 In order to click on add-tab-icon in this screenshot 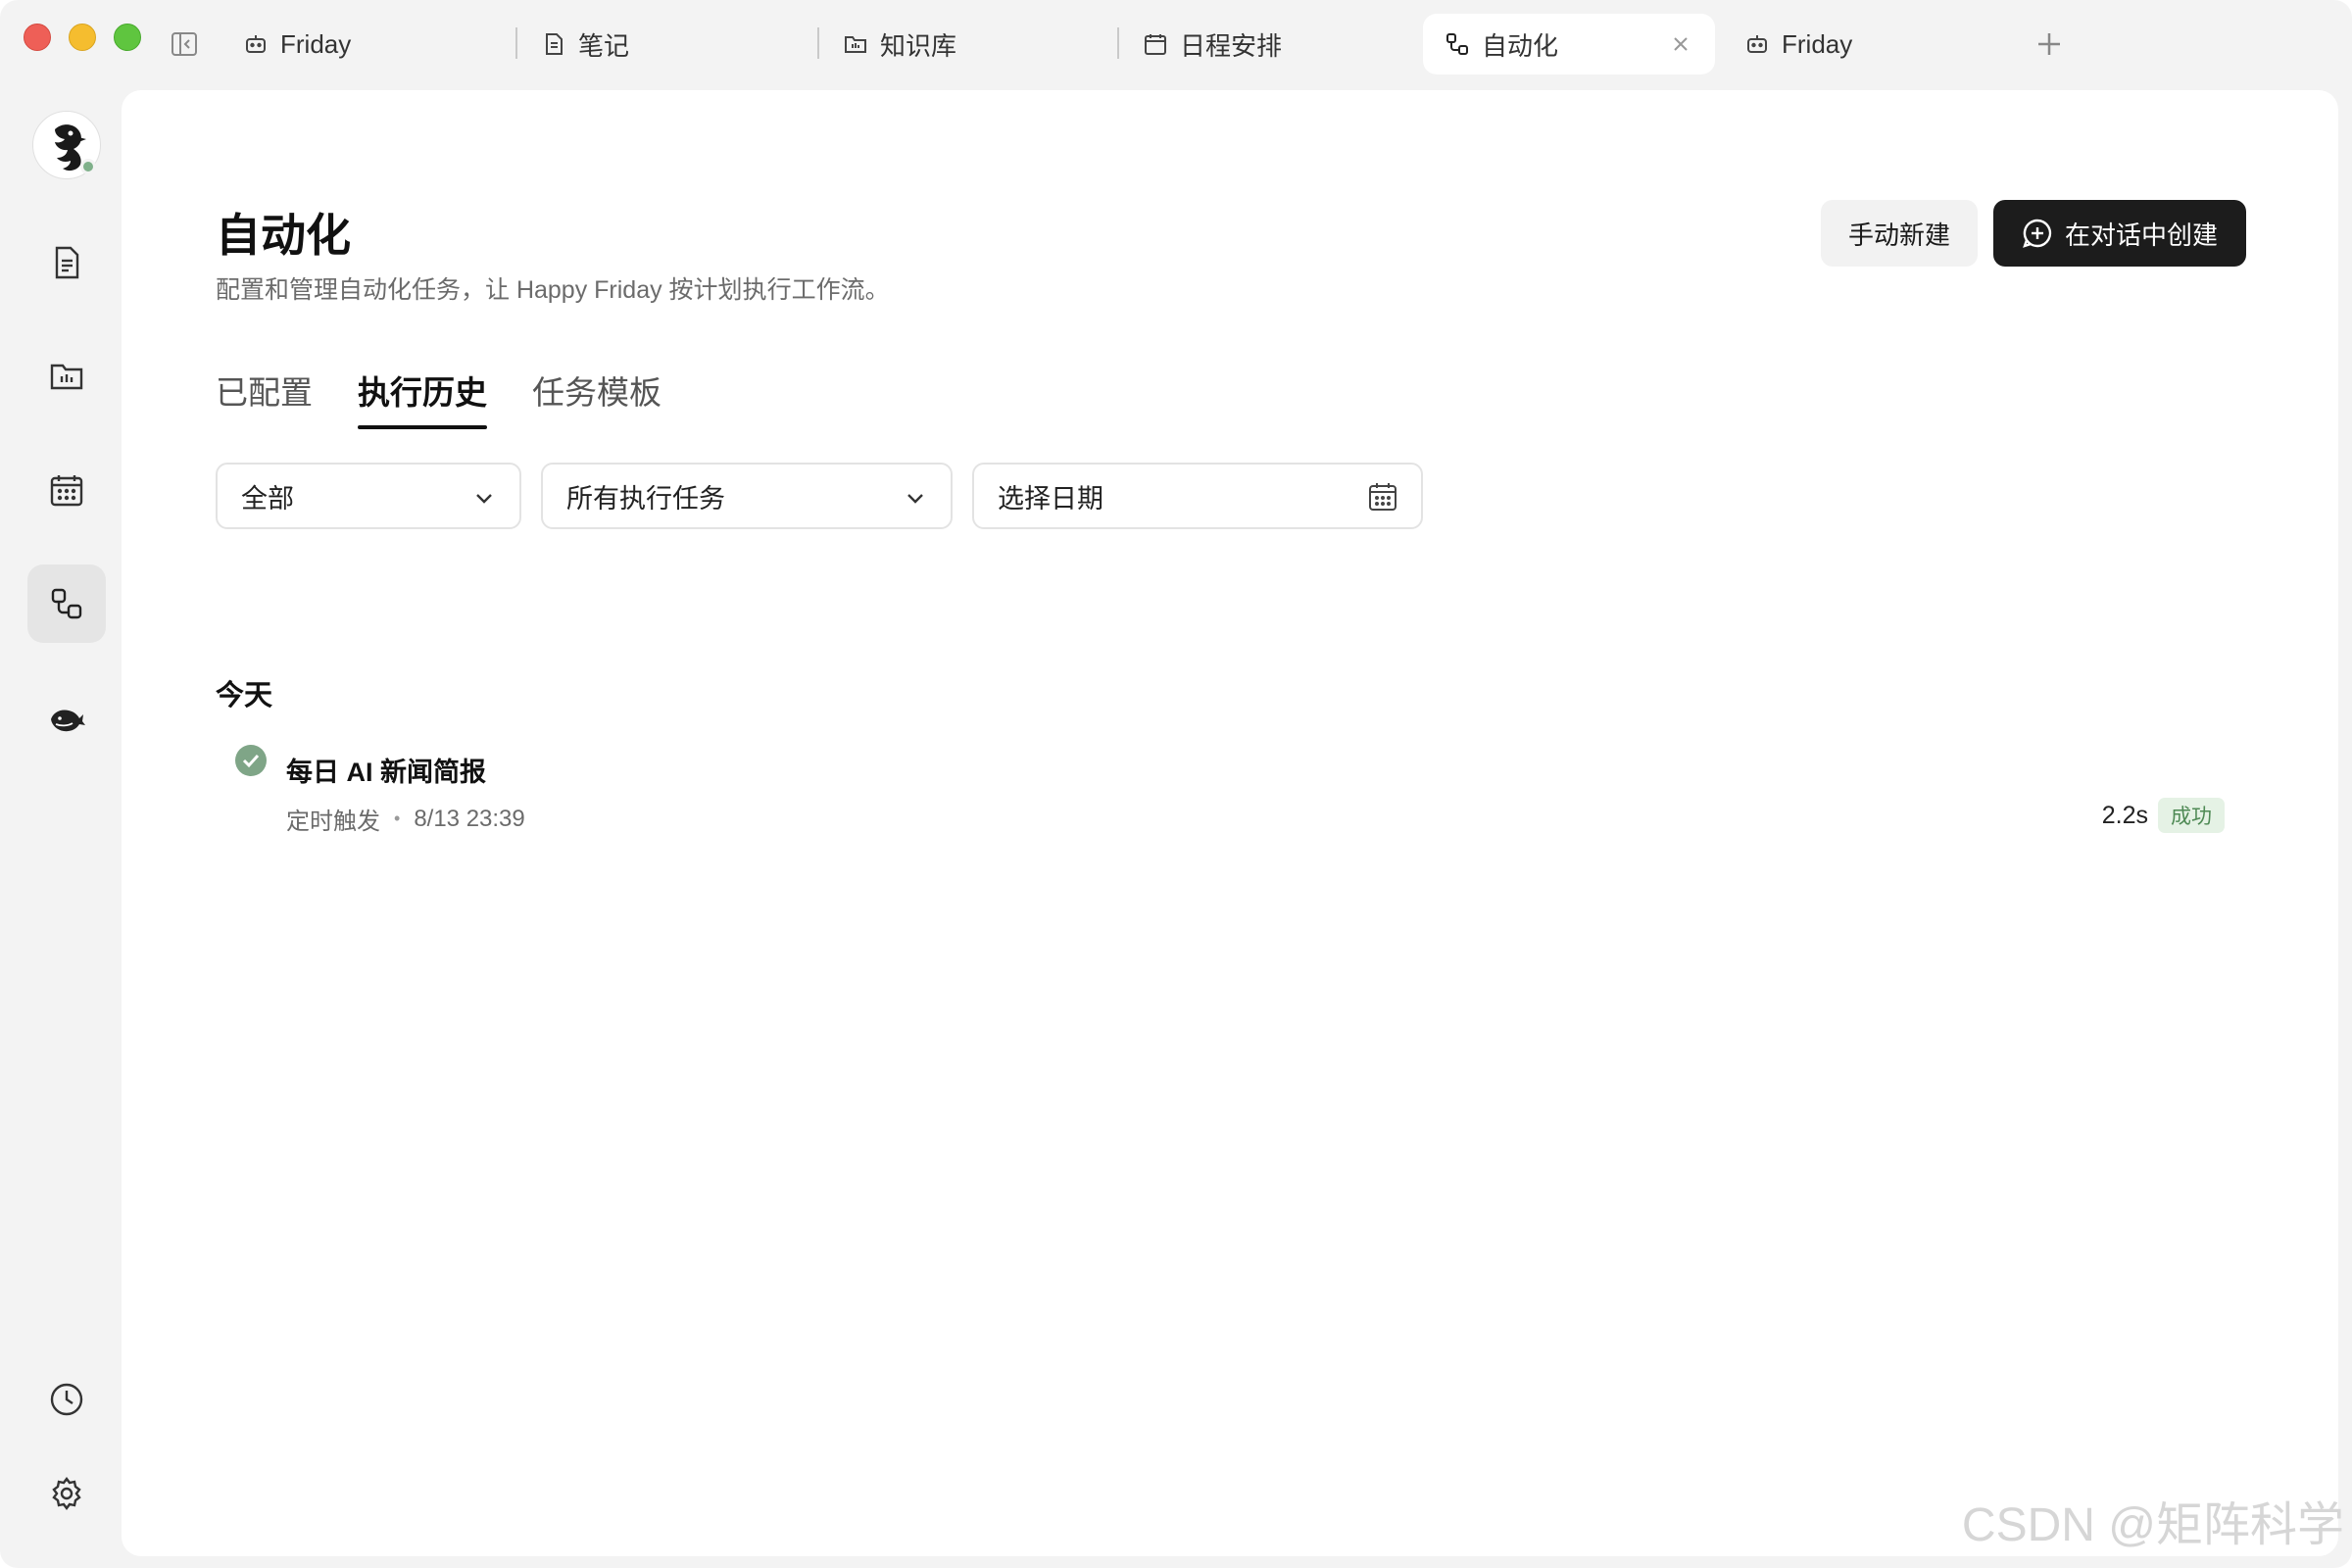, I will do `click(2049, 44)`.